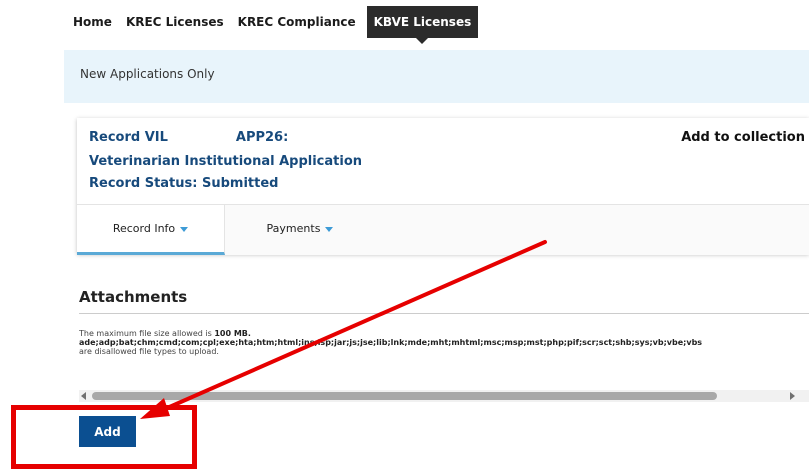 The image size is (809, 469). Describe the element at coordinates (175, 22) in the screenshot. I see `nav-tab-krec-licenses: KREC Licenses` at that location.